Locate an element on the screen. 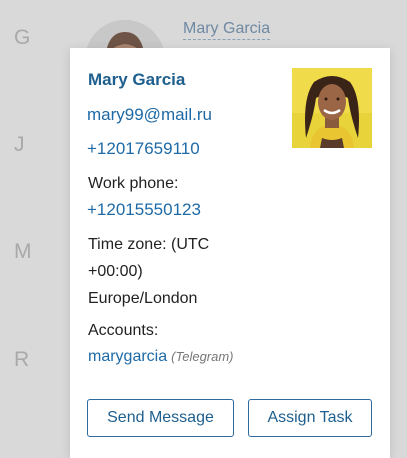 The width and height of the screenshot is (407, 458). contact-photo-icon is located at coordinates (332, 108).